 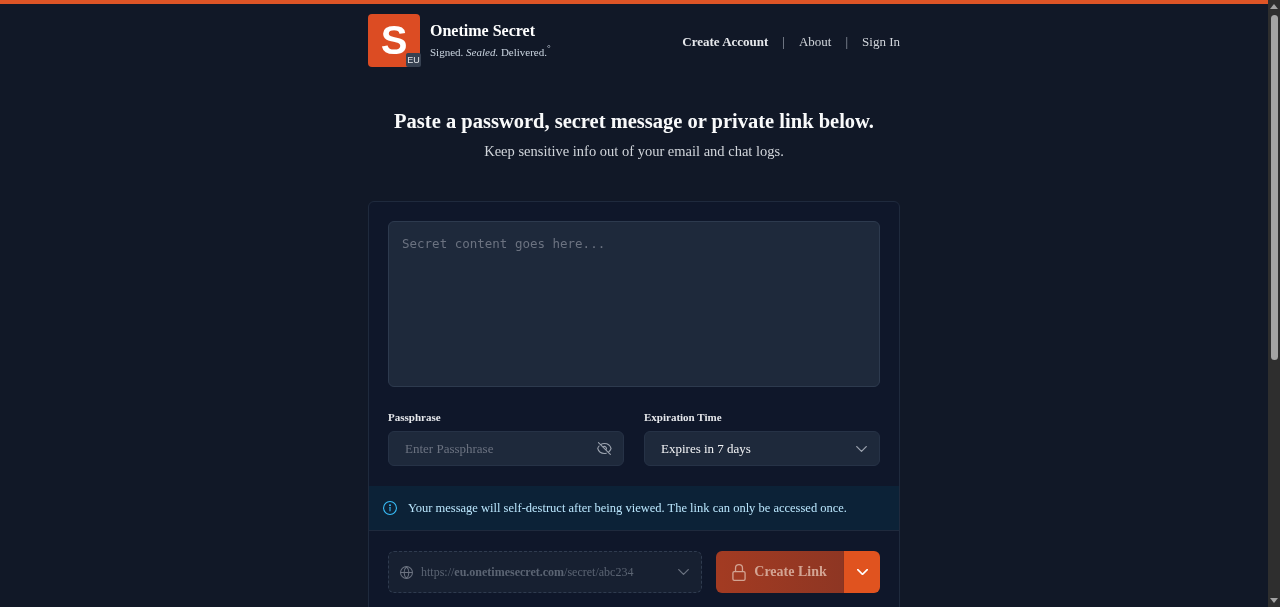 I want to click on region-badge: EU, so click(x=413, y=60).